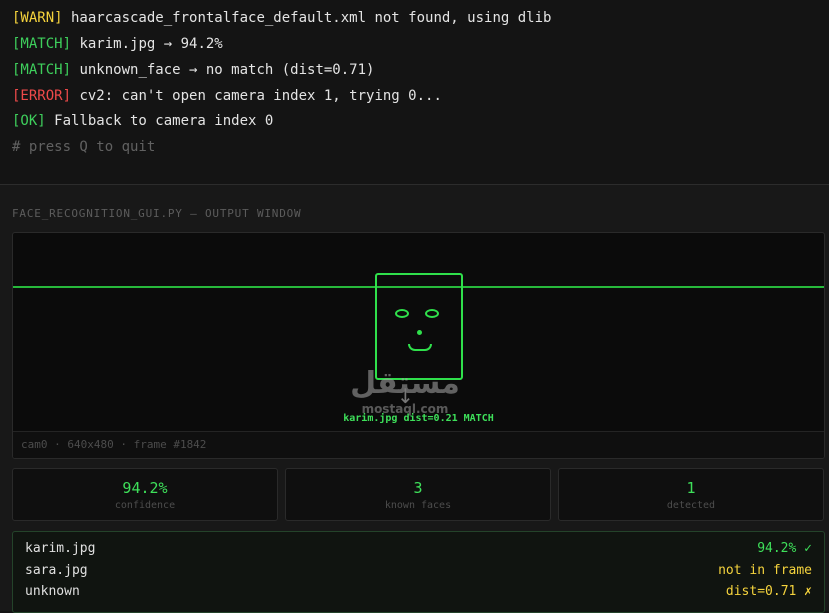 This screenshot has height=613, width=829. Describe the element at coordinates (52, 591) in the screenshot. I see `result-name: unknown` at that location.